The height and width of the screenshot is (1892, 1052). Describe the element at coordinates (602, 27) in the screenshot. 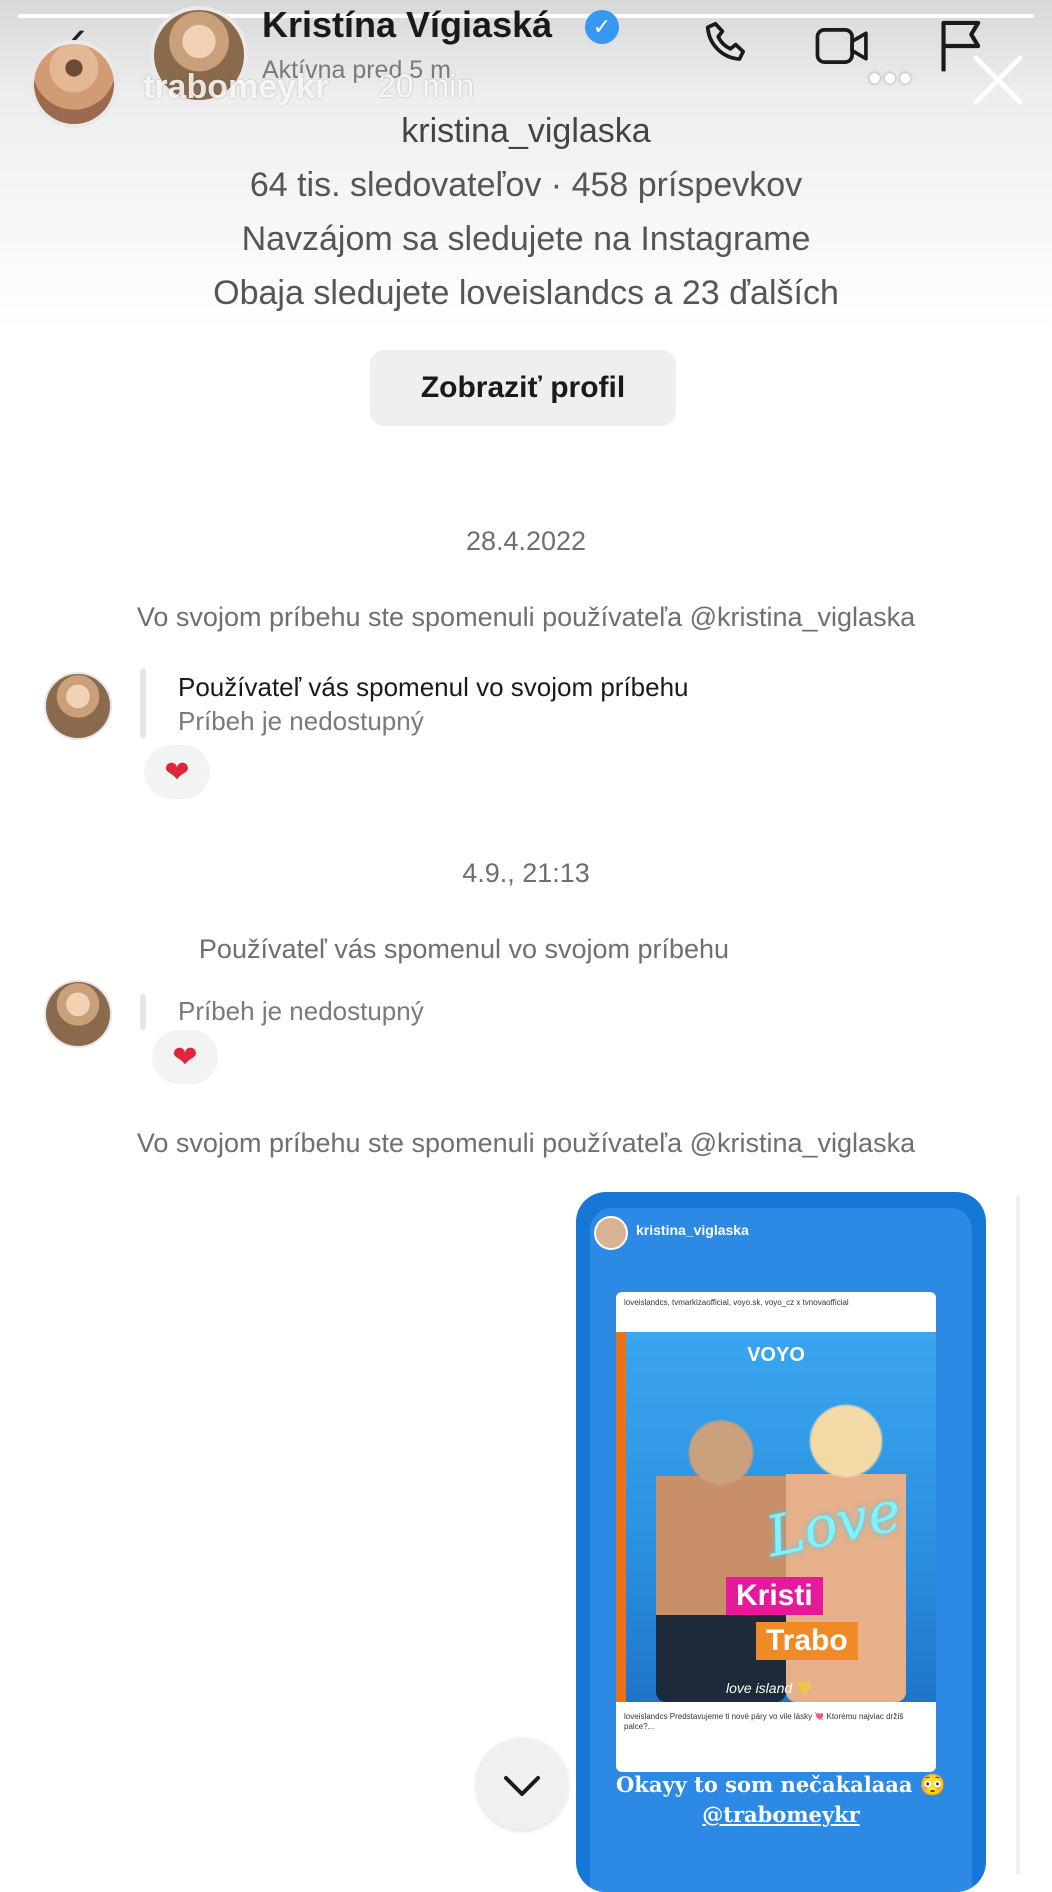

I see `verified-badge-icon: ✓` at that location.